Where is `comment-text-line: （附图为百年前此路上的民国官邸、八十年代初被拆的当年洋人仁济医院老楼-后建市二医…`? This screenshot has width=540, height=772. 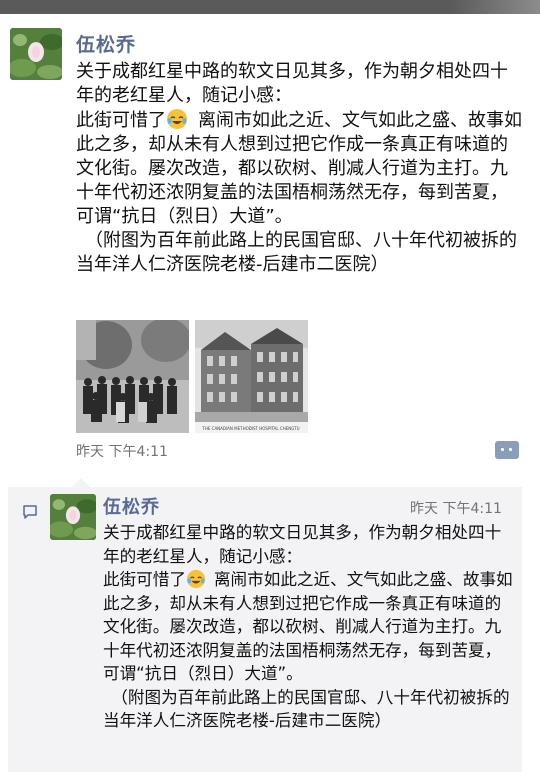 comment-text-line: （附图为百年前此路上的民国官邸、八十年代初被拆的当年洋人仁济医院老楼-后建市二医… is located at coordinates (306, 709).